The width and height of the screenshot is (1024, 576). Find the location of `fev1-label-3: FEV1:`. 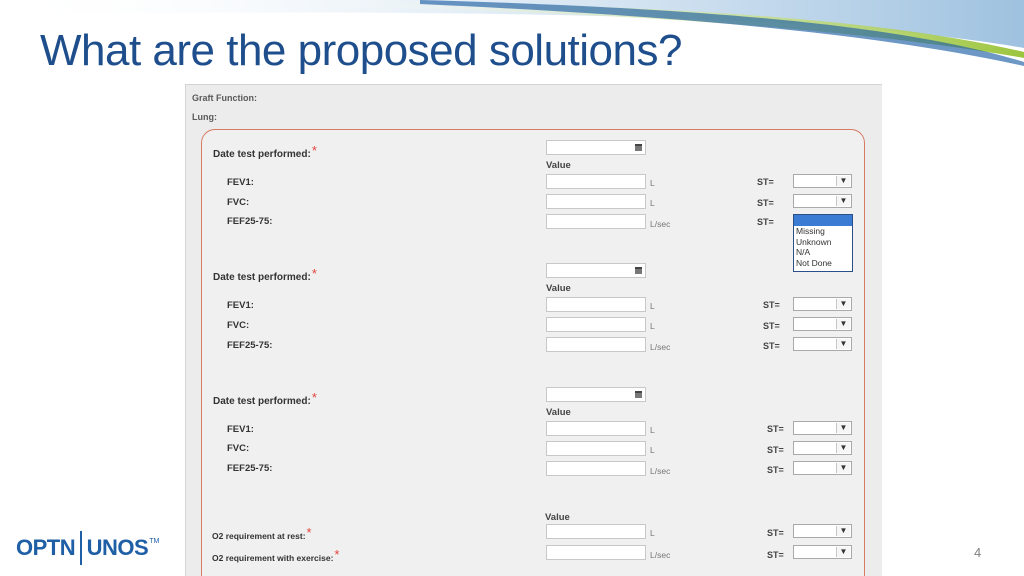

fev1-label-3: FEV1: is located at coordinates (240, 429).